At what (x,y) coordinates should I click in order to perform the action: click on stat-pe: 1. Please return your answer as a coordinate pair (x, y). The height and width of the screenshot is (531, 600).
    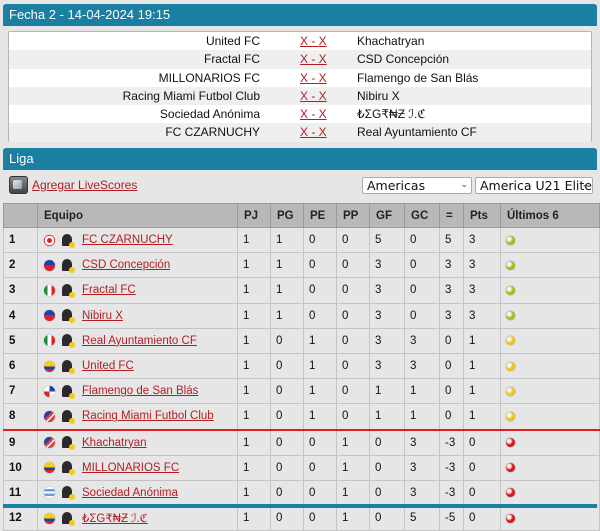
    Looking at the image, I should click on (320, 366).